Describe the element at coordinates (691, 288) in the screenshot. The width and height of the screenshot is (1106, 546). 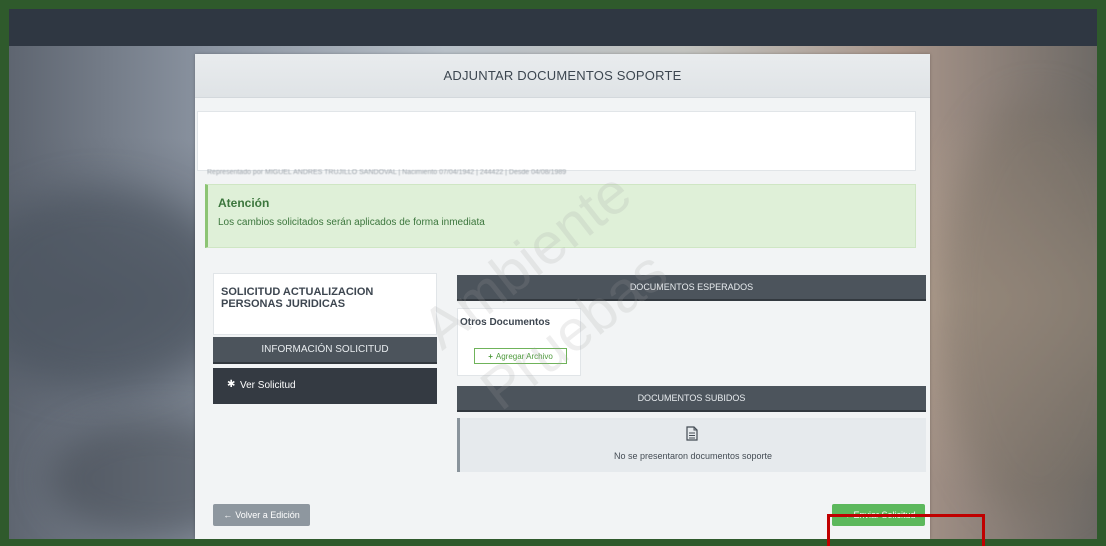
I see `expected-documents-header: DOCUMENTOS ESPERADOS` at that location.